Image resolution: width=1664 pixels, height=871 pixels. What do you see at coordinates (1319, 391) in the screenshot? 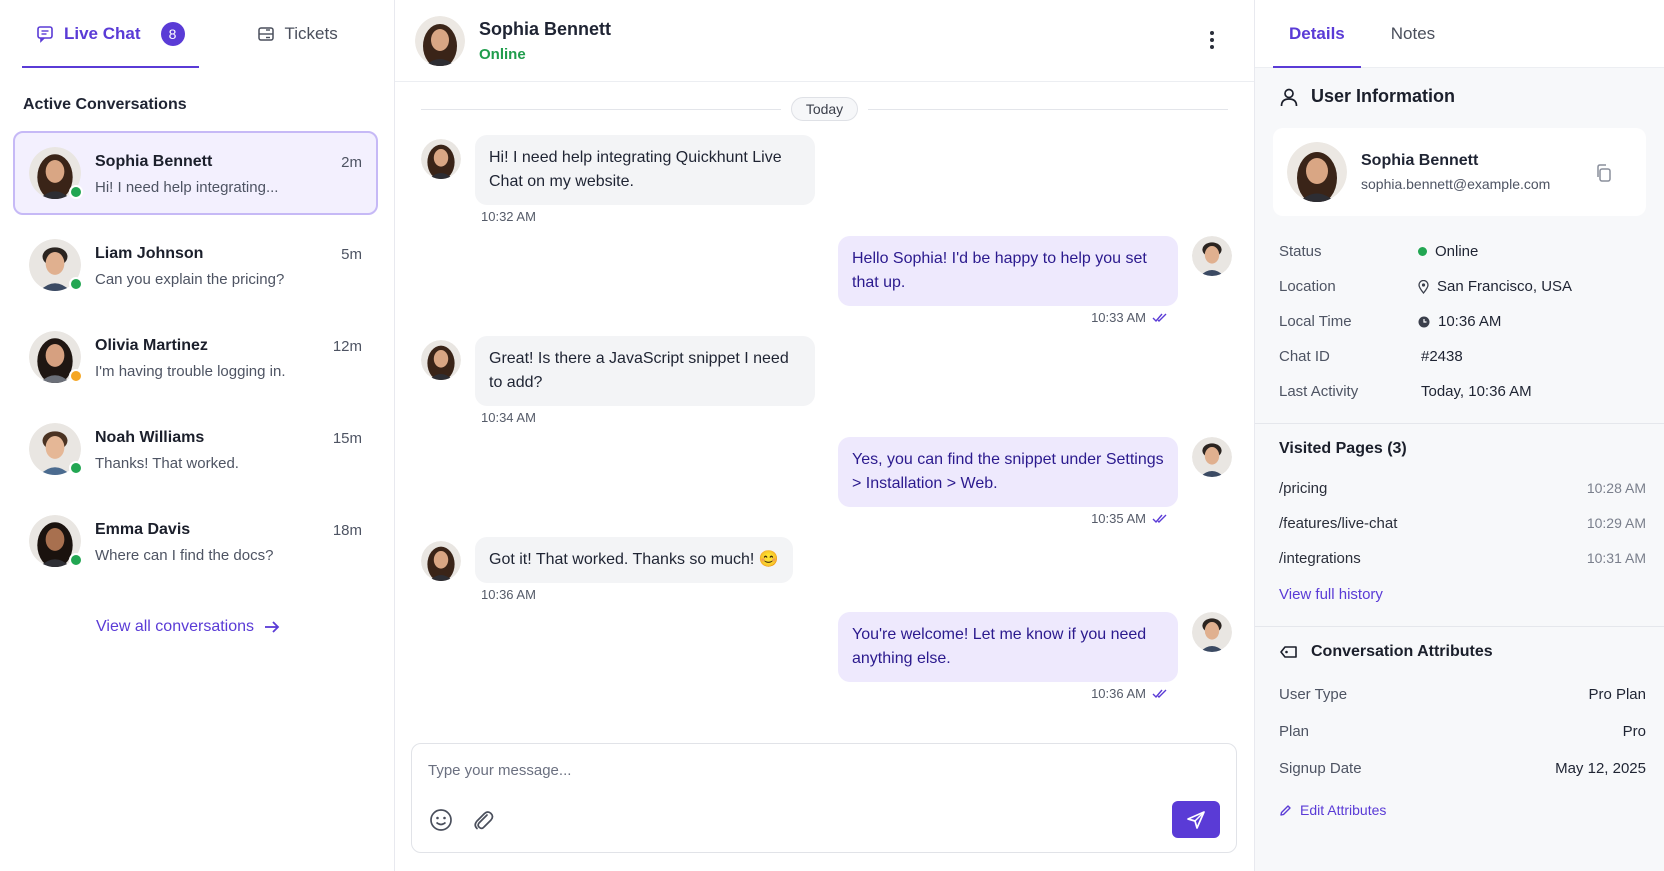
I see `field-last-activity-label: Last Activity` at bounding box center [1319, 391].